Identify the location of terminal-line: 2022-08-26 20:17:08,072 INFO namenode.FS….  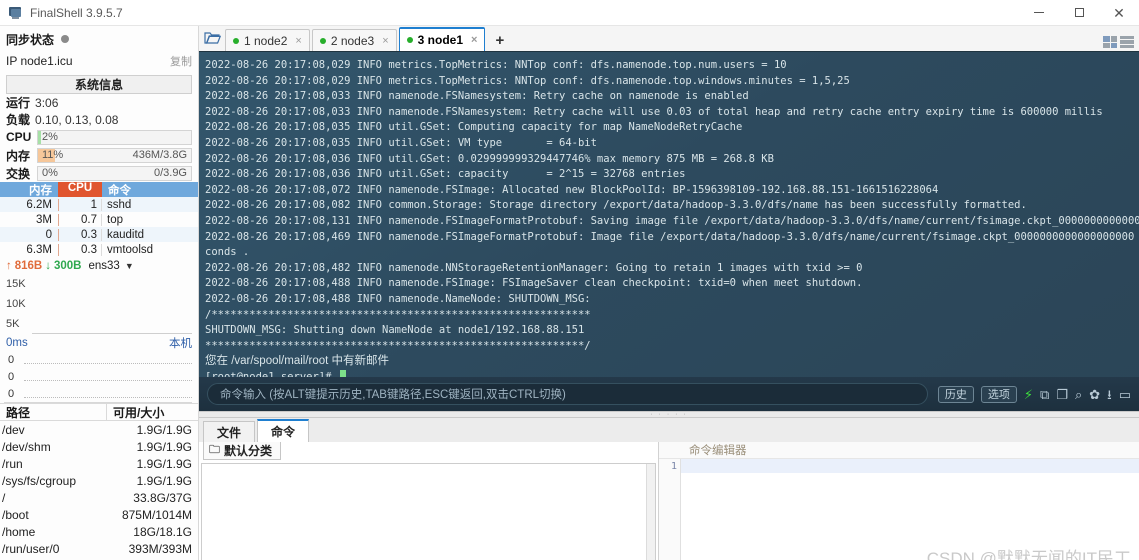
(572, 189).